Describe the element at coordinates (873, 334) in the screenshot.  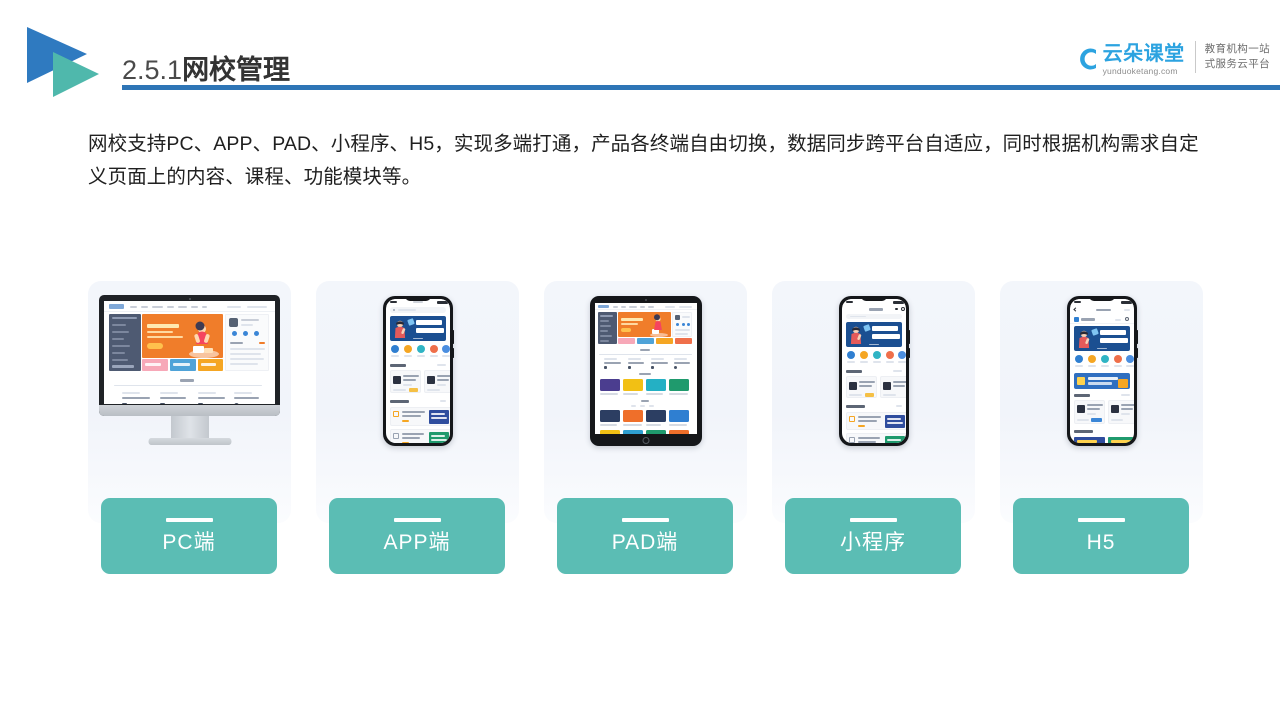
I see `miniprogram-hero-banner` at that location.